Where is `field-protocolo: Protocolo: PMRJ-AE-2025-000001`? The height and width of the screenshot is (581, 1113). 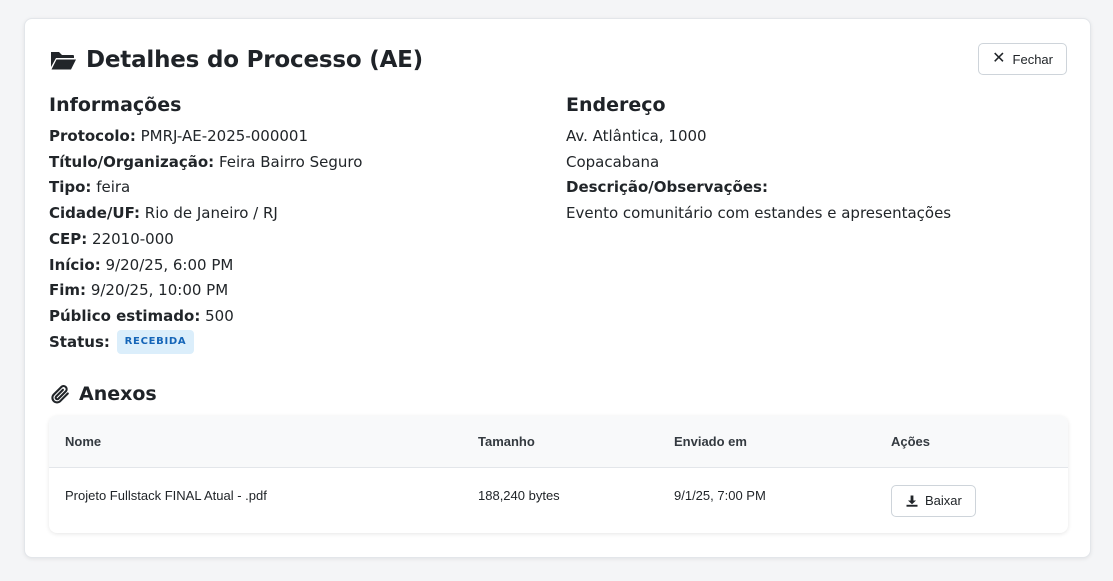 field-protocolo: Protocolo: PMRJ-AE-2025-000001 is located at coordinates (299, 137).